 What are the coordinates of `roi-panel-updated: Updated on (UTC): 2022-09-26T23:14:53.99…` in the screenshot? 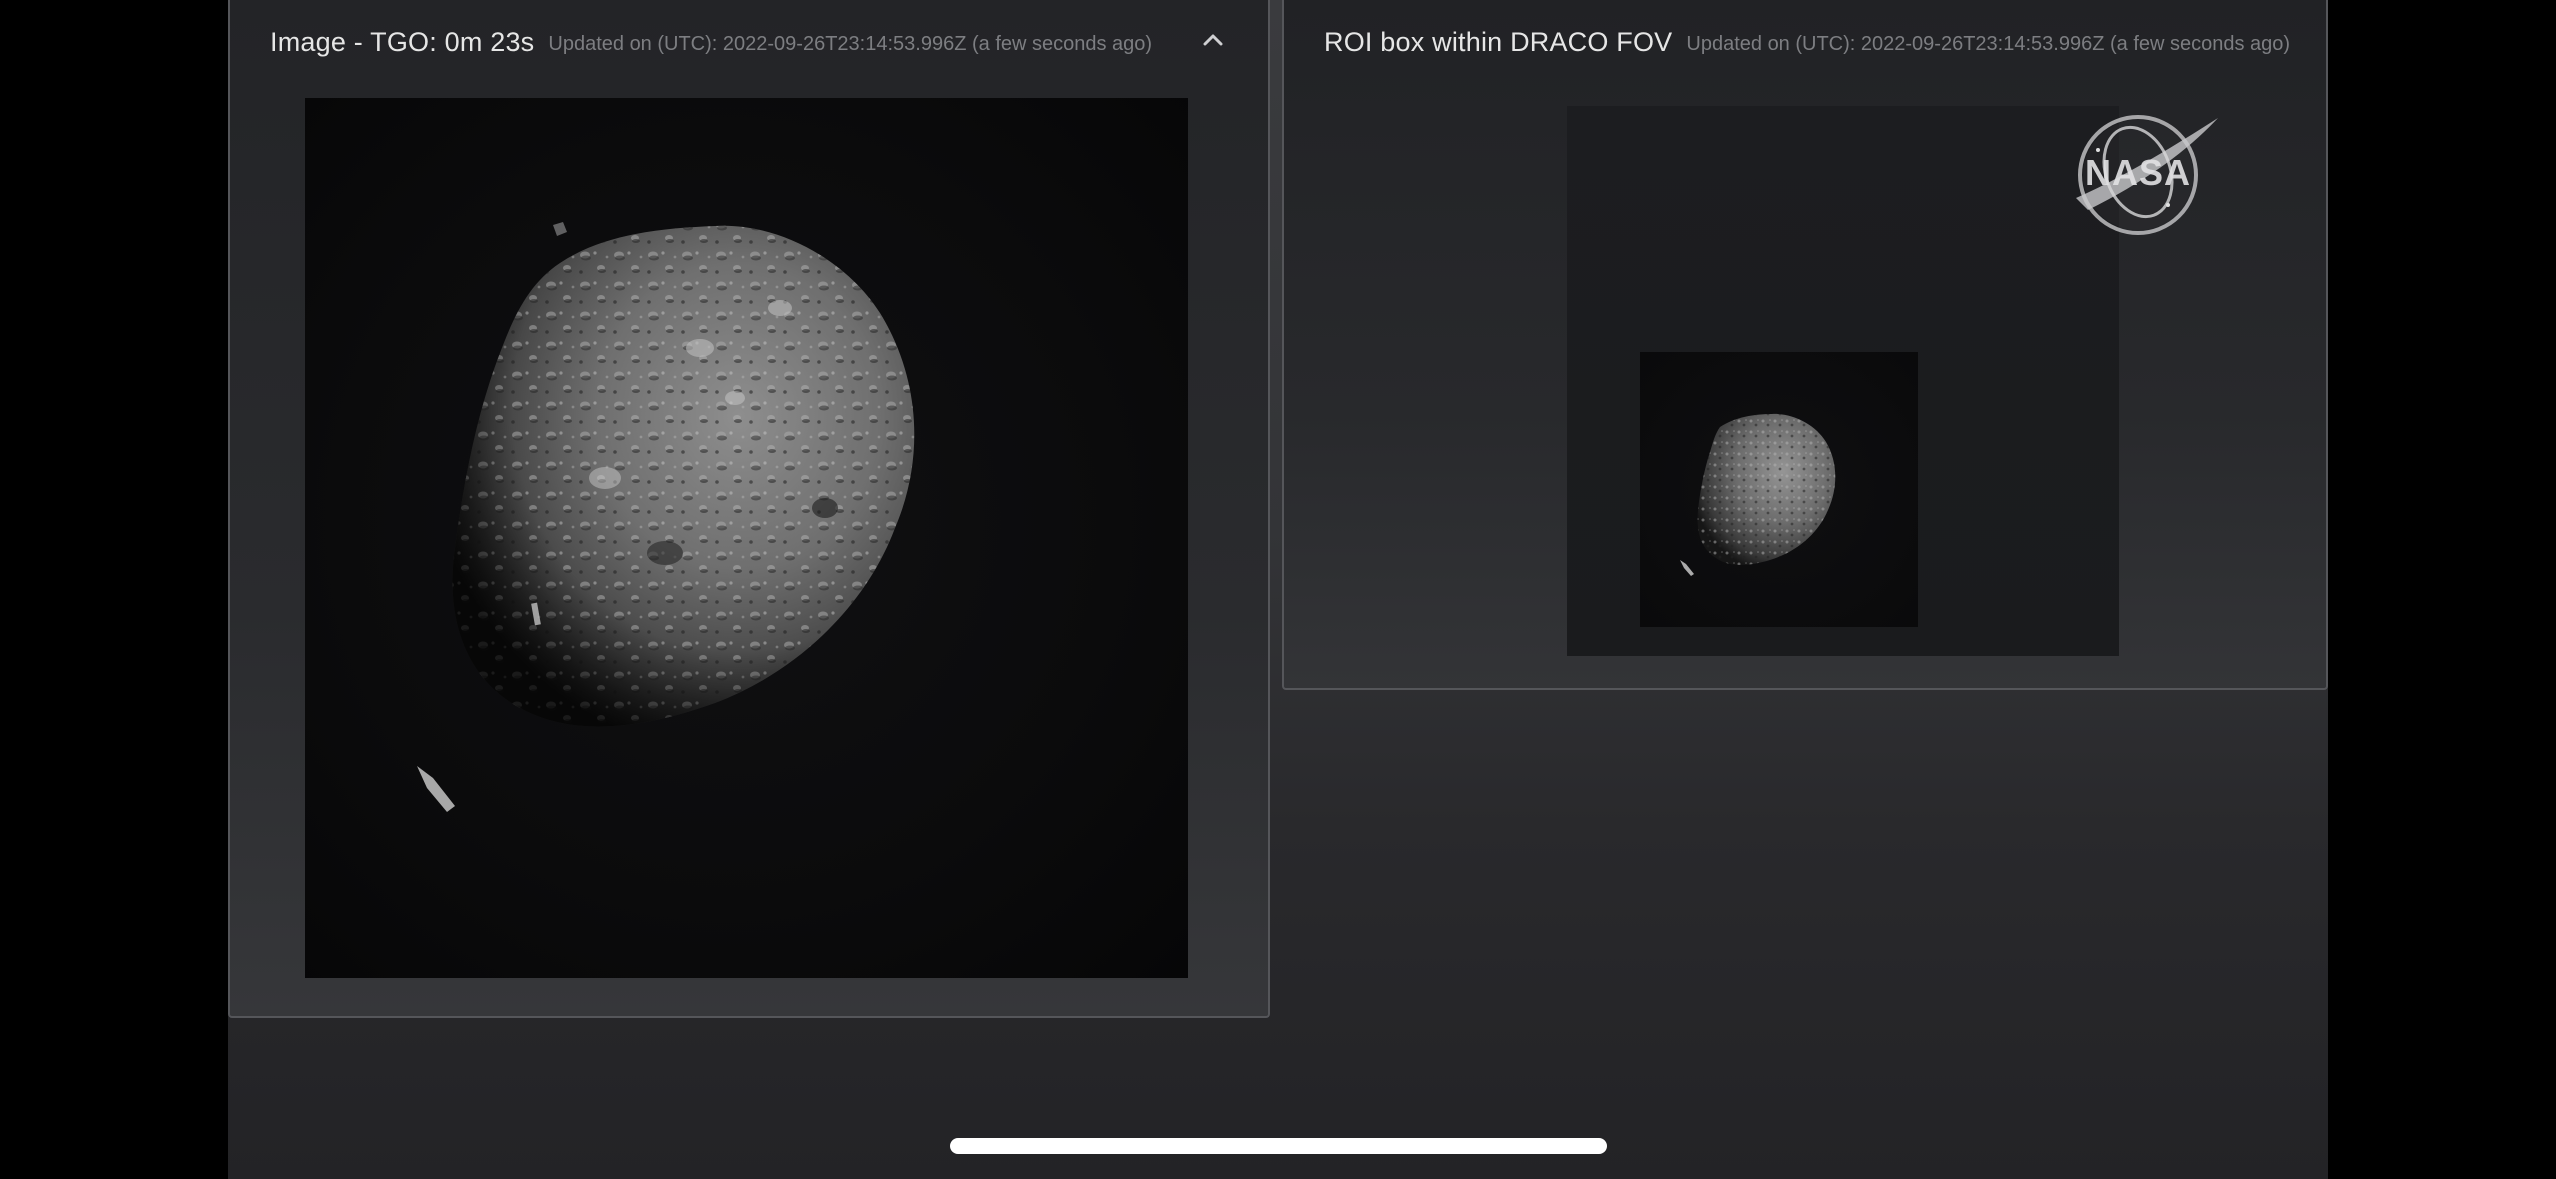 It's located at (1988, 43).